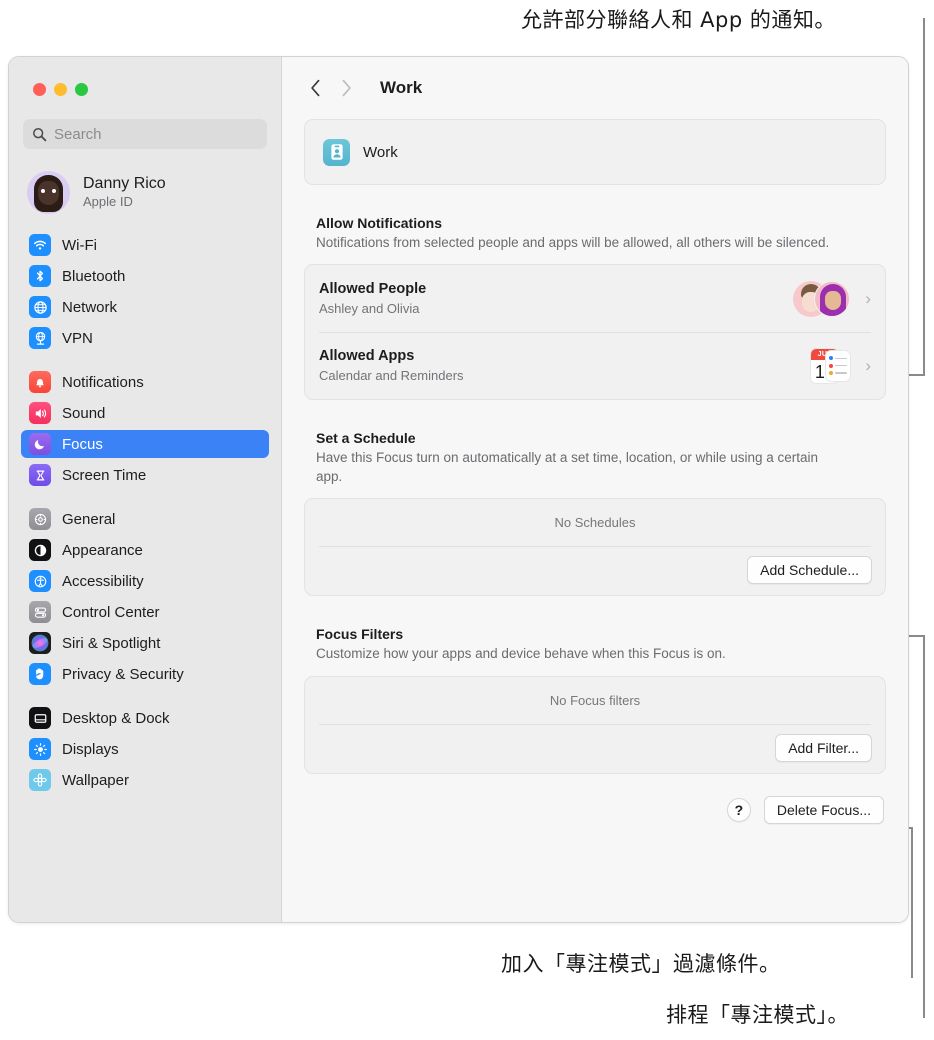 This screenshot has height=1040, width=934. What do you see at coordinates (95, 780) in the screenshot?
I see `sidebar-item-label: Wallpaper` at bounding box center [95, 780].